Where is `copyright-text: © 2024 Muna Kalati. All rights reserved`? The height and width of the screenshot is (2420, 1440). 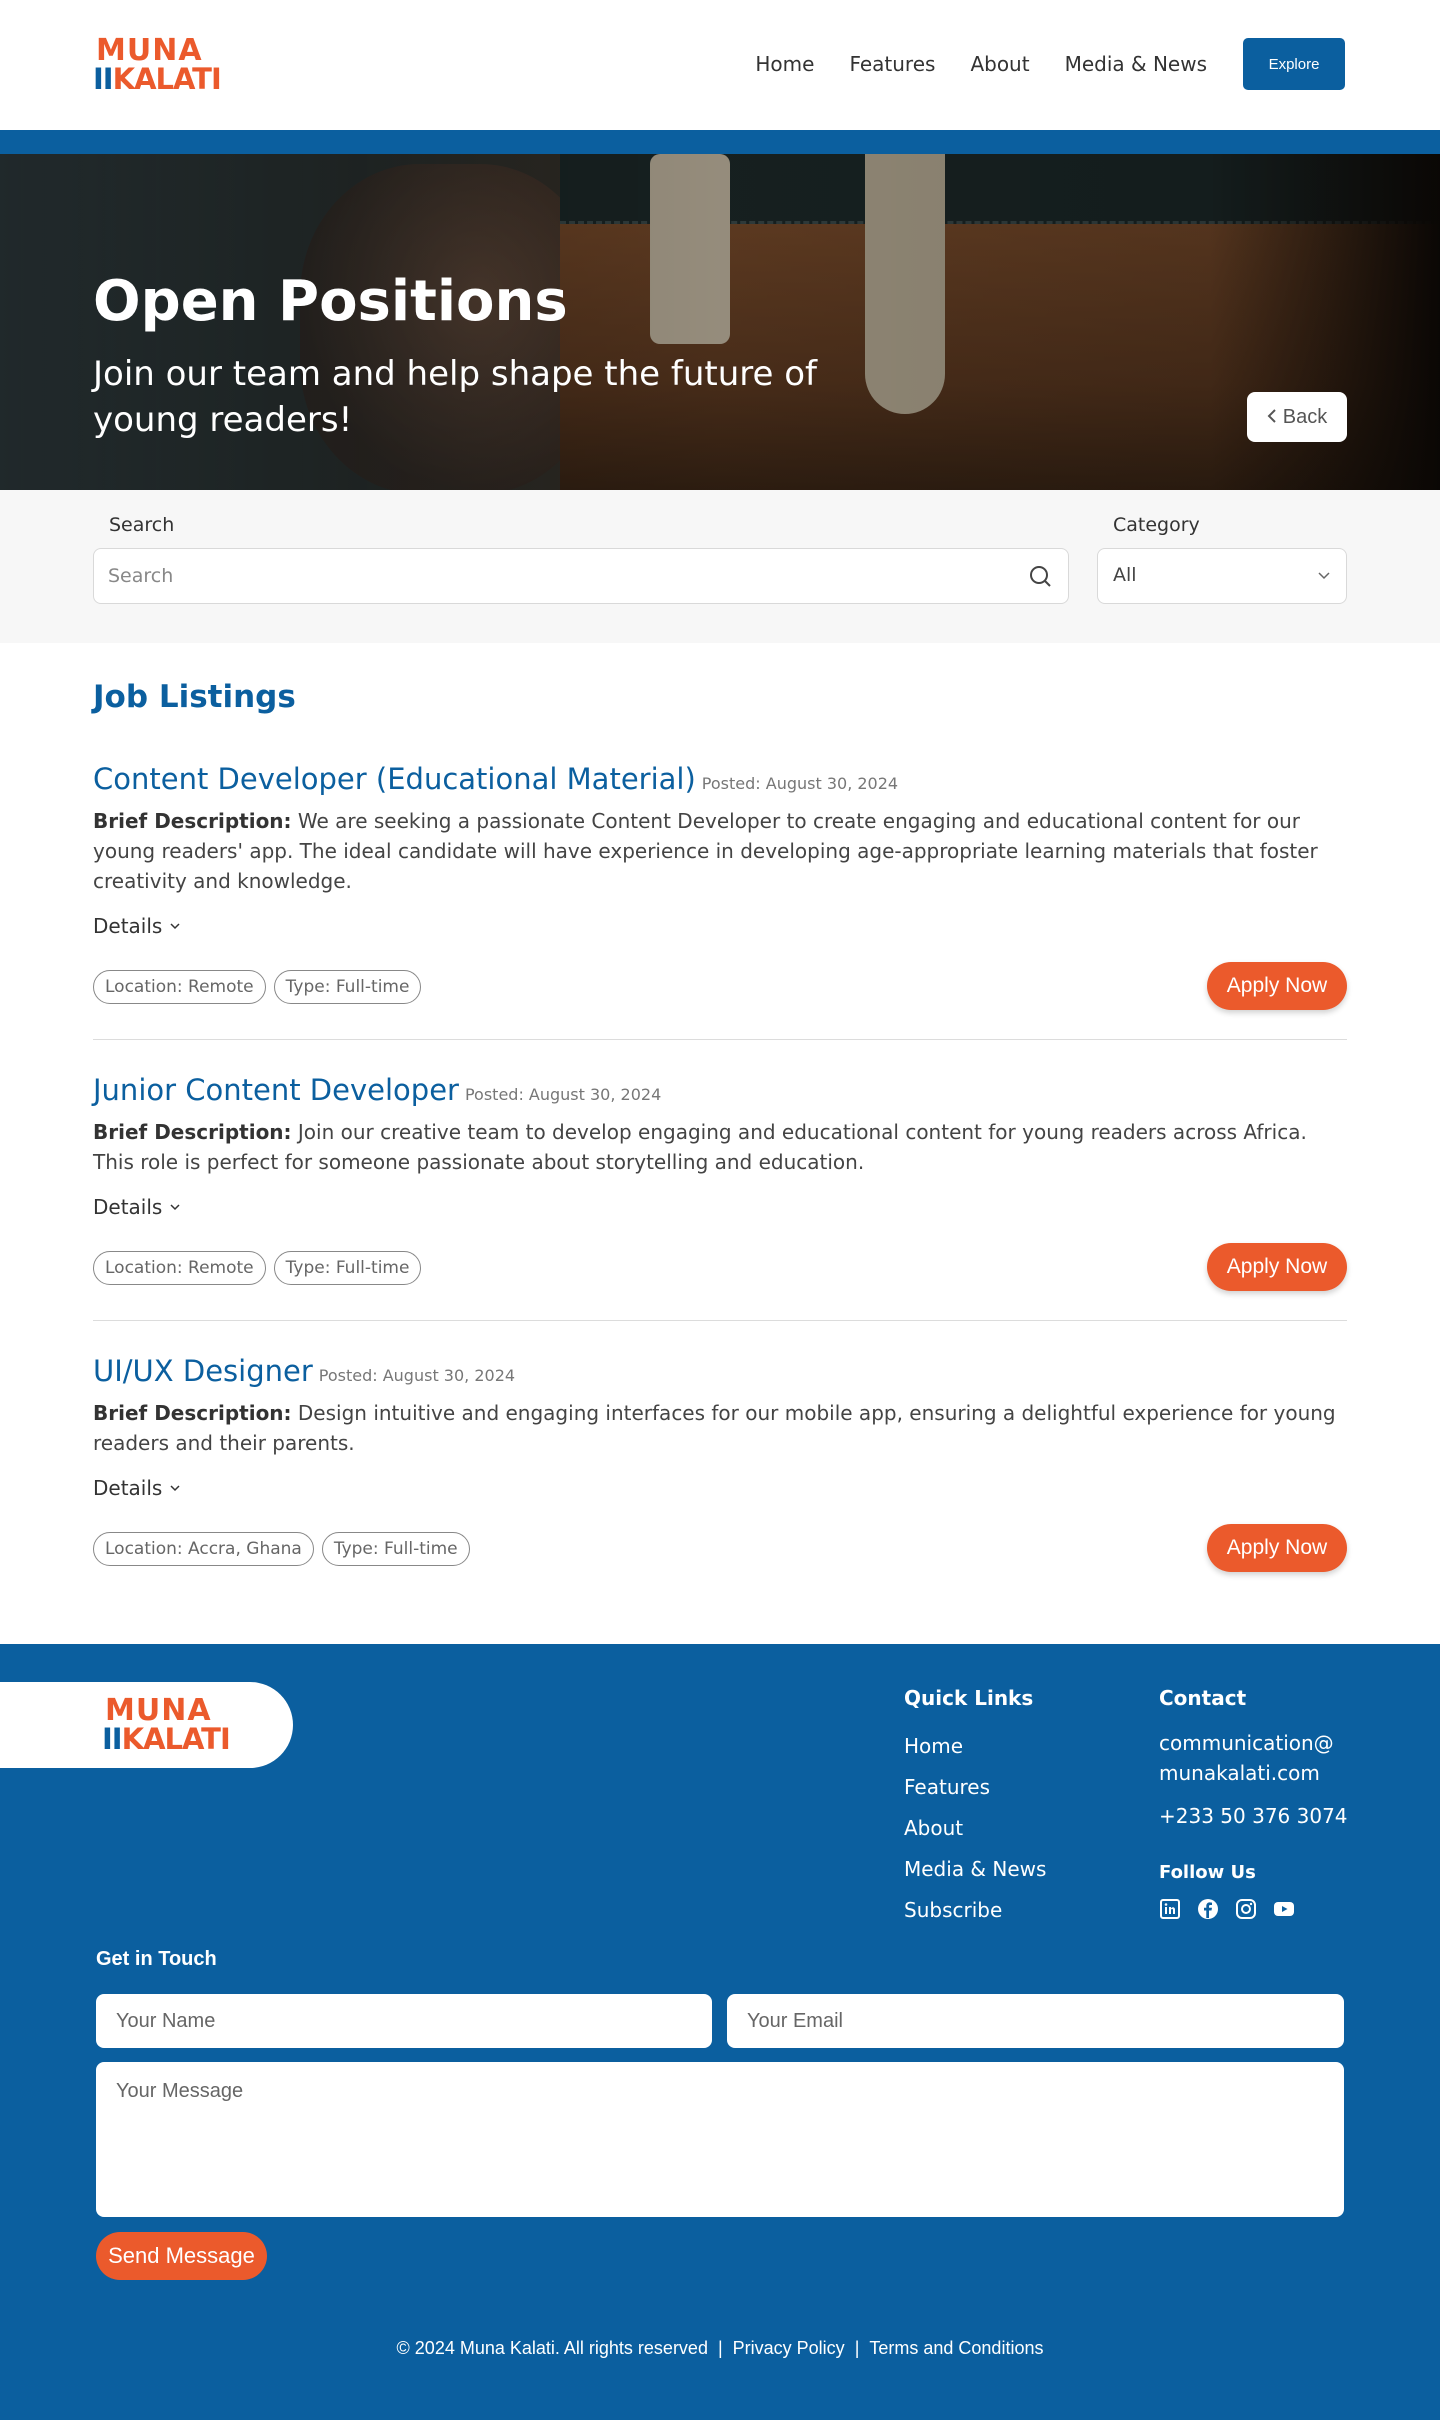
copyright-text: © 2024 Muna Kalati. All rights reserved is located at coordinates (552, 2348).